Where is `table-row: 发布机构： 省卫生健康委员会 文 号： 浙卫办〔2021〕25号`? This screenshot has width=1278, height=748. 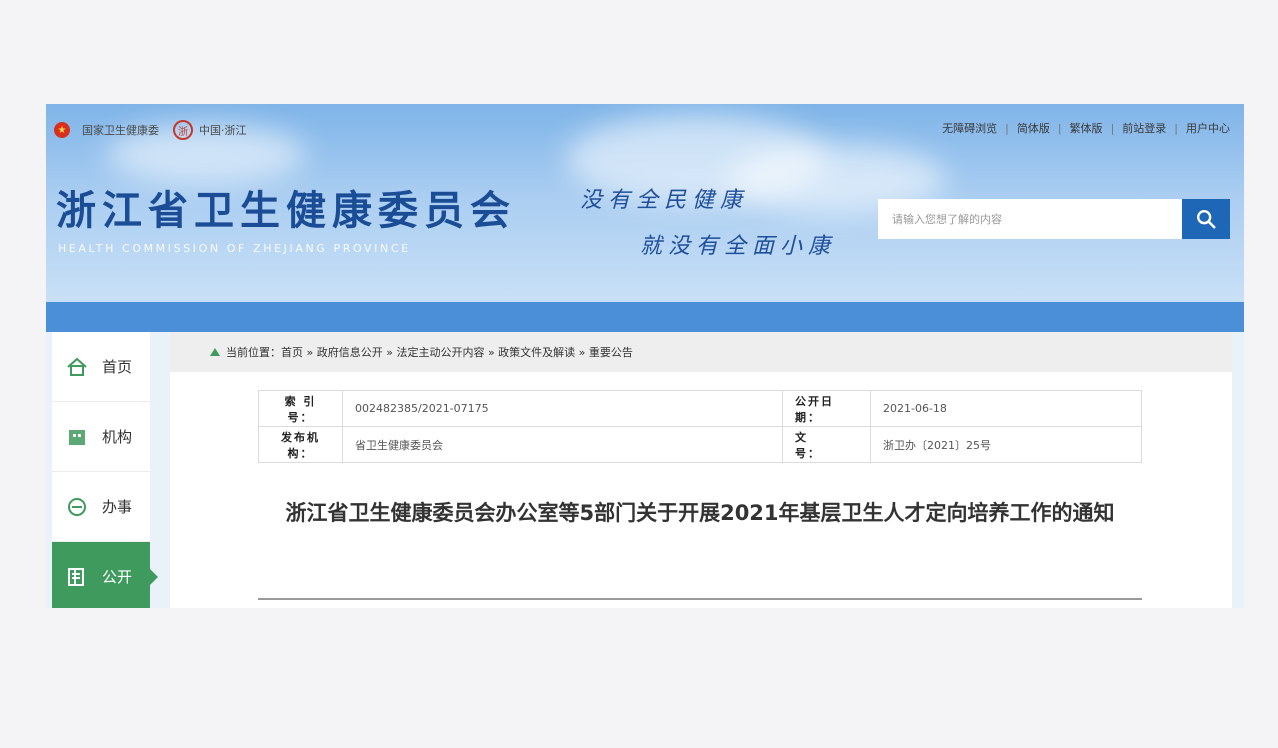 table-row: 发布机构： 省卫生健康委员会 文 号： 浙卫办〔2021〕25号 is located at coordinates (700, 444).